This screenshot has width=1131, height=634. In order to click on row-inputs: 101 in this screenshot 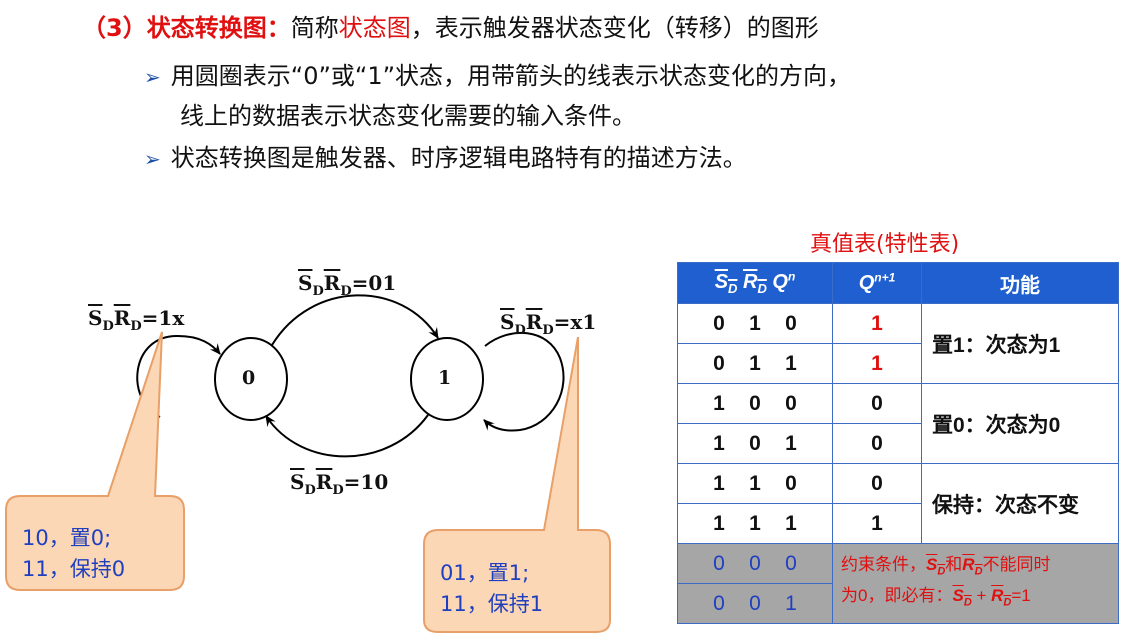, I will do `click(755, 443)`.